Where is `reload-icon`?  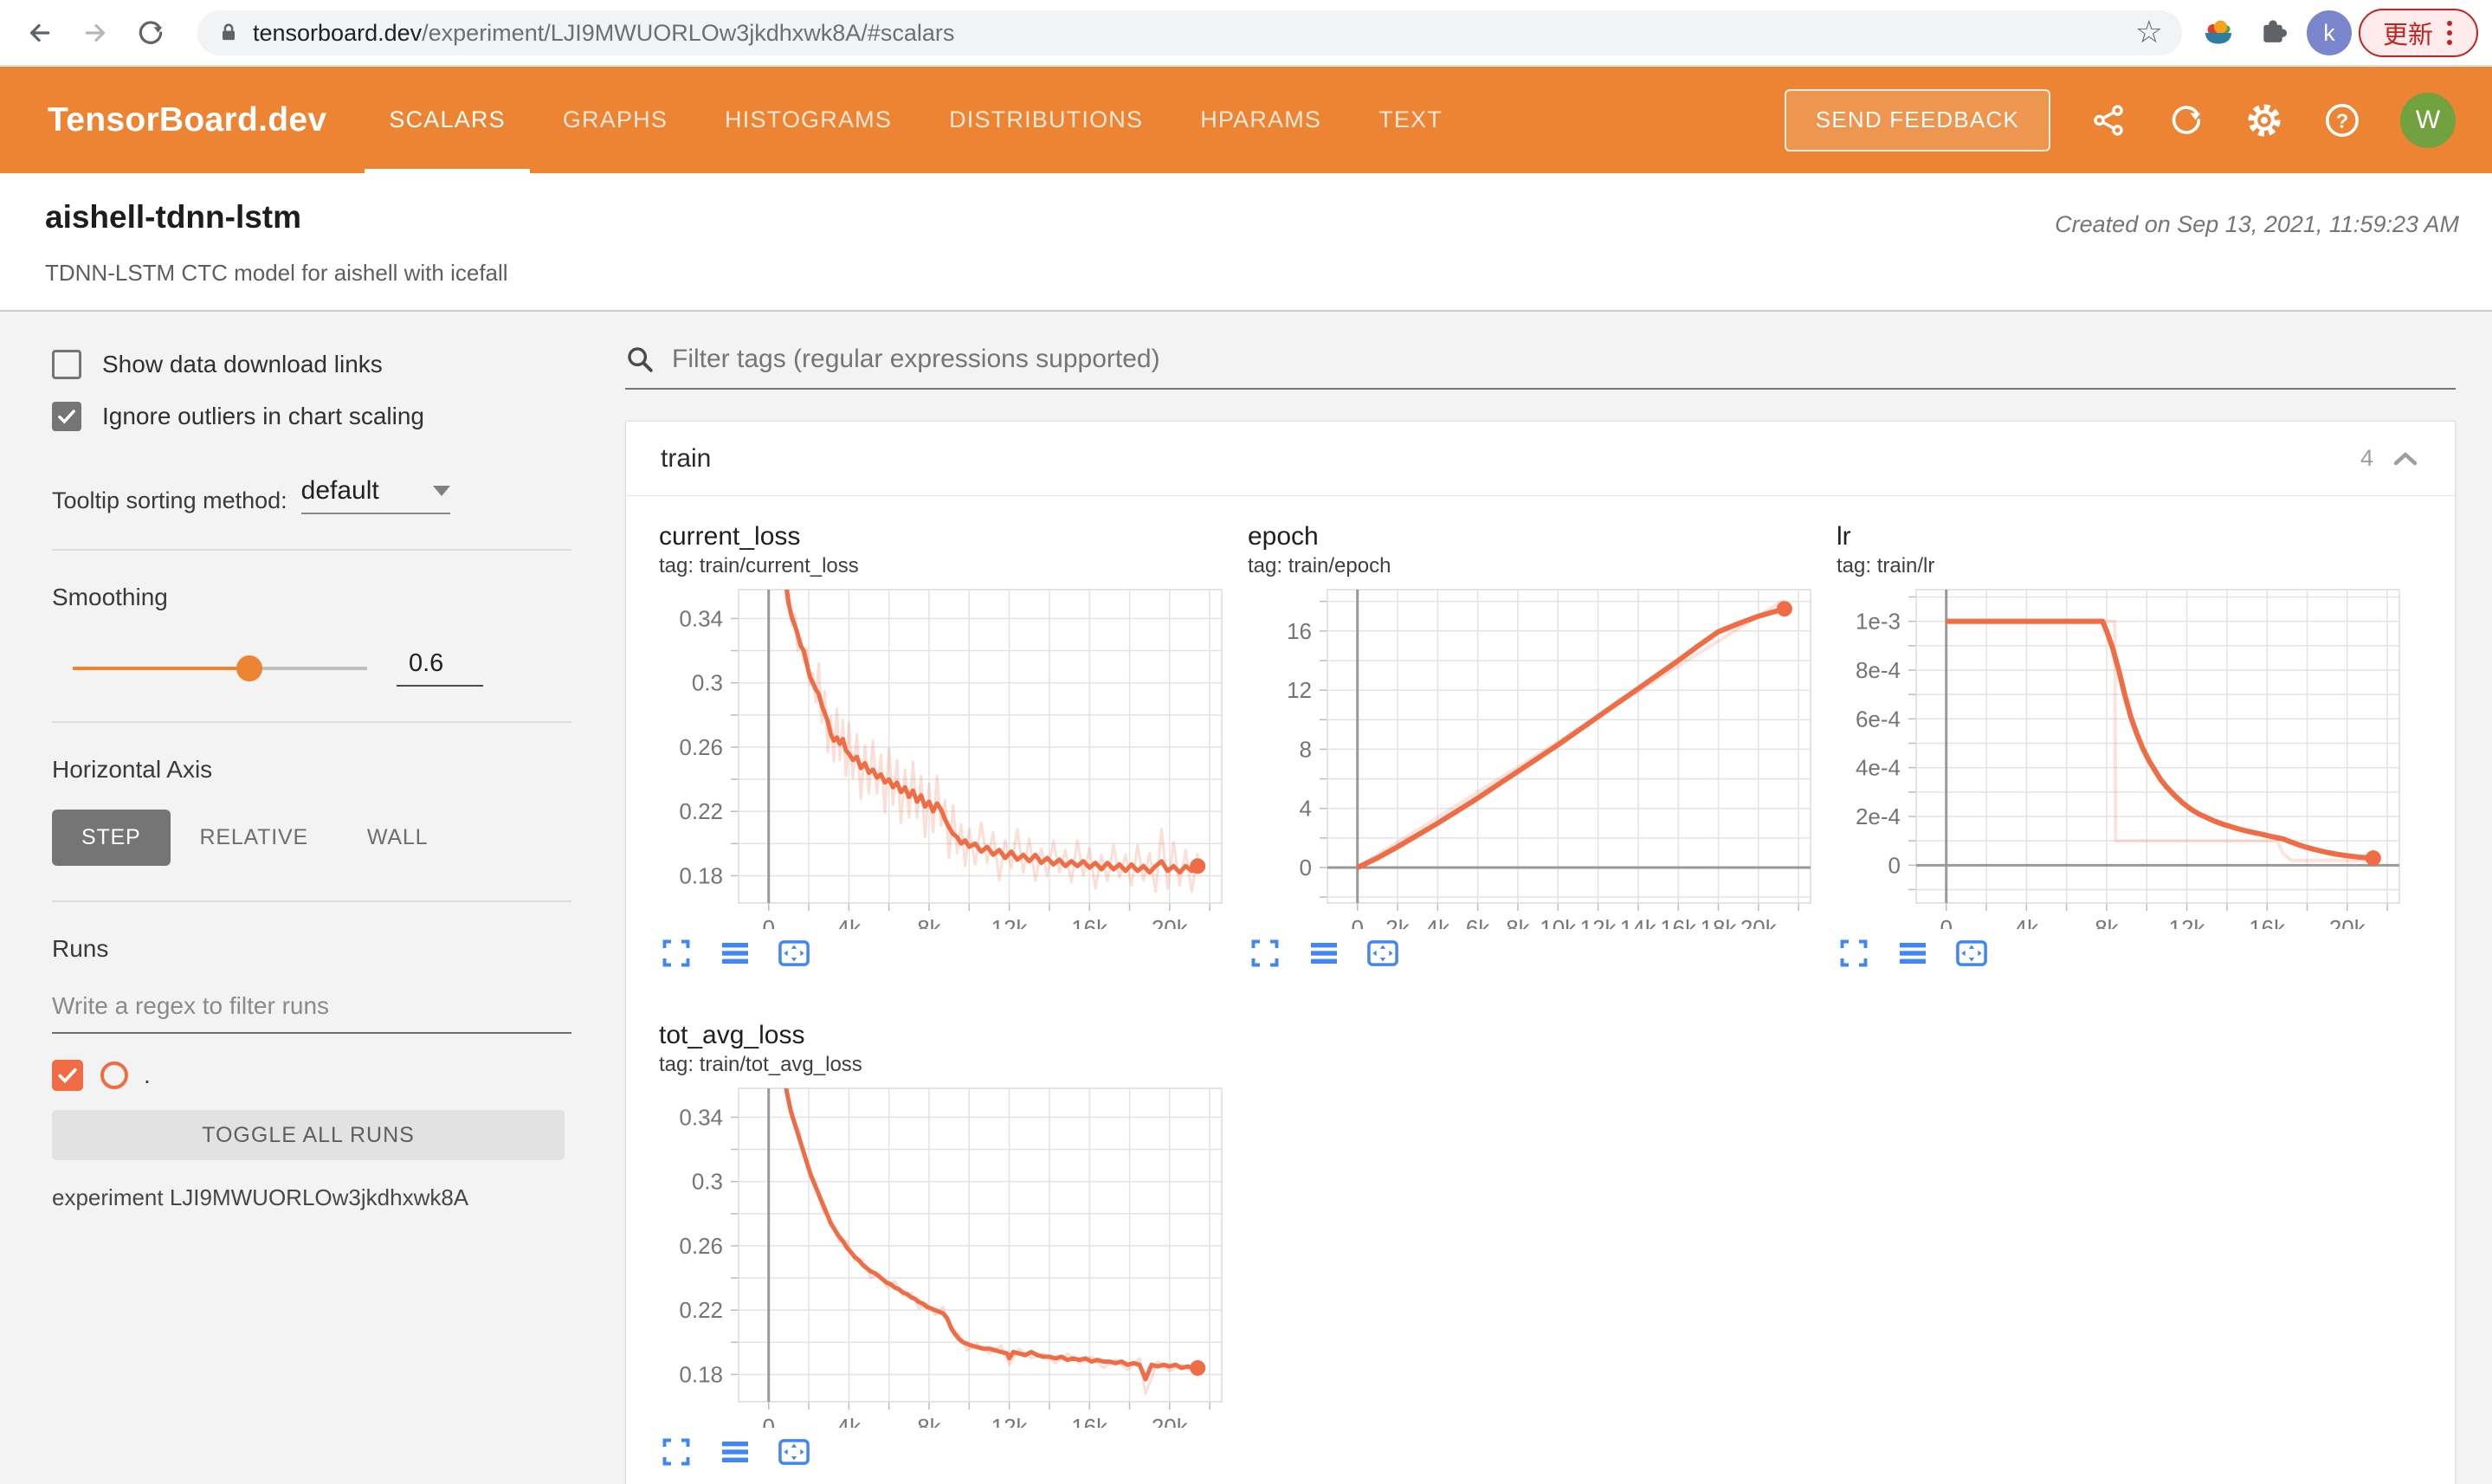 reload-icon is located at coordinates (150, 33).